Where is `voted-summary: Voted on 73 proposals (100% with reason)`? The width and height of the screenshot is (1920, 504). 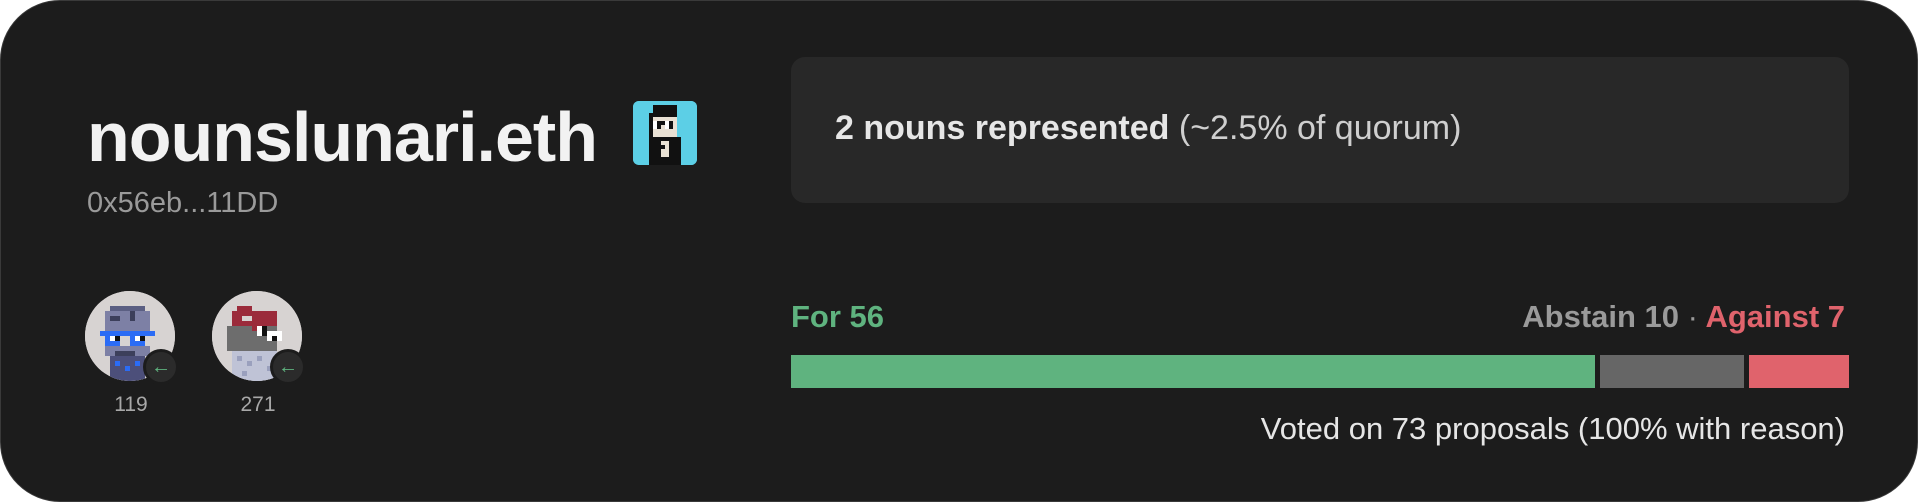
voted-summary: Voted on 73 proposals (100% with reason) is located at coordinates (1552, 428).